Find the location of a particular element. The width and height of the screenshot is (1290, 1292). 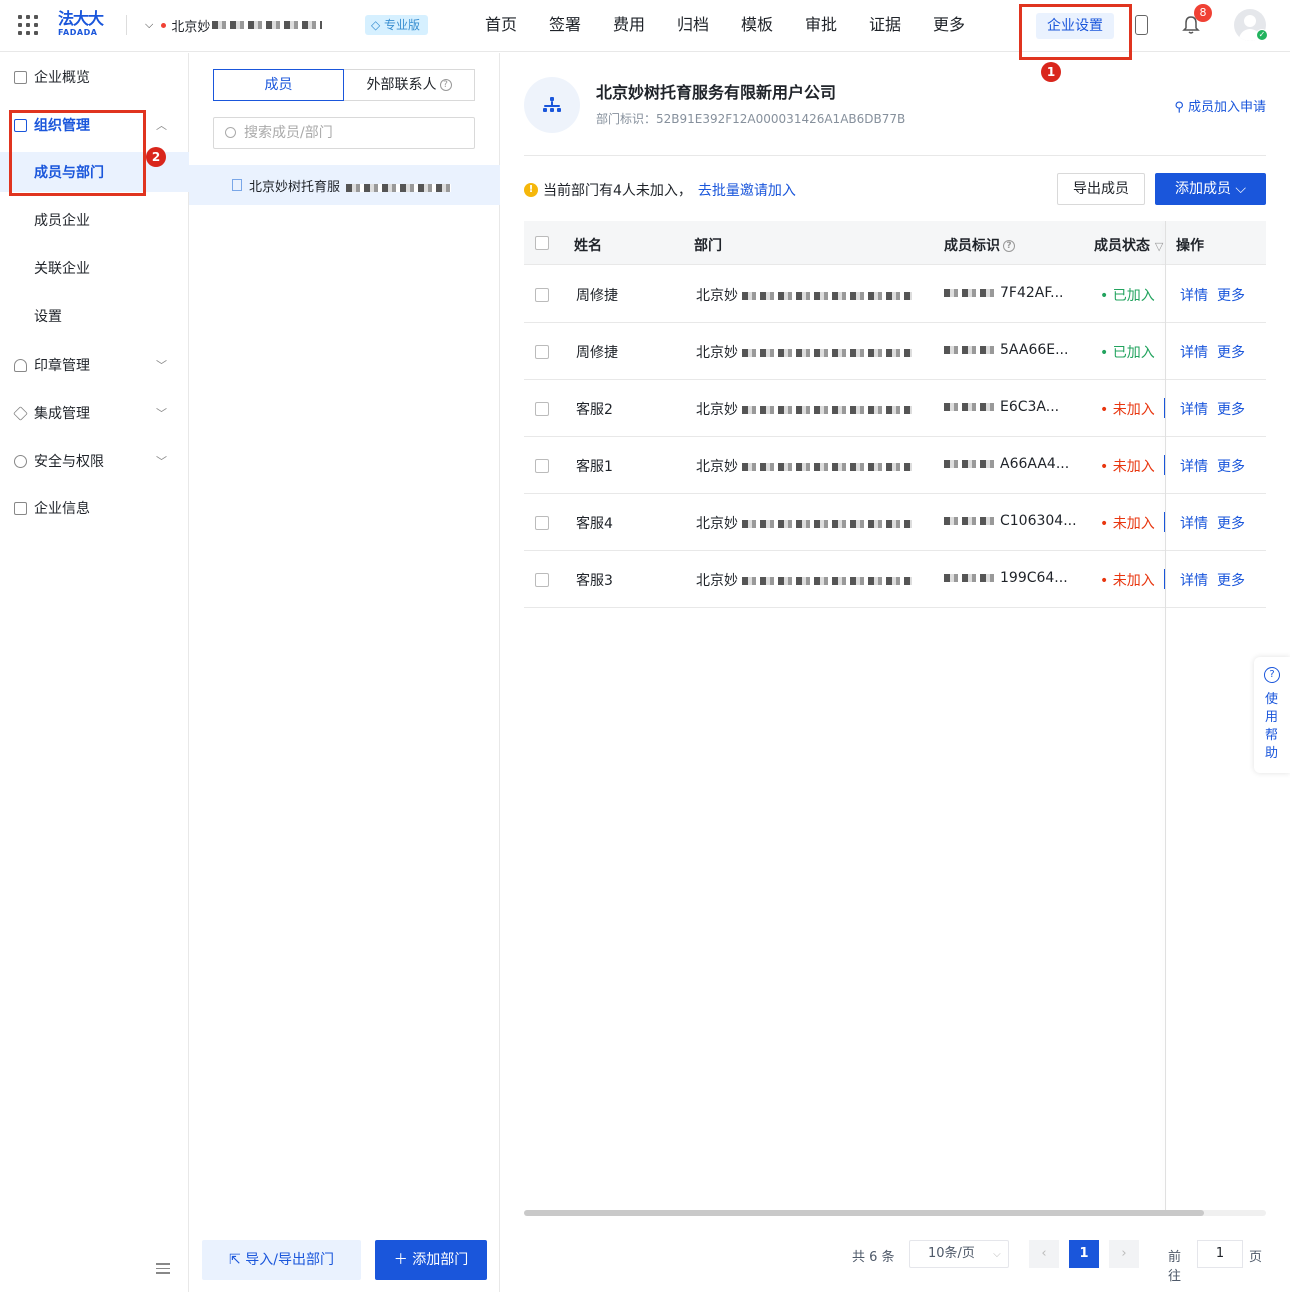

sidebar-item-label: 企业概览 is located at coordinates (62, 78).